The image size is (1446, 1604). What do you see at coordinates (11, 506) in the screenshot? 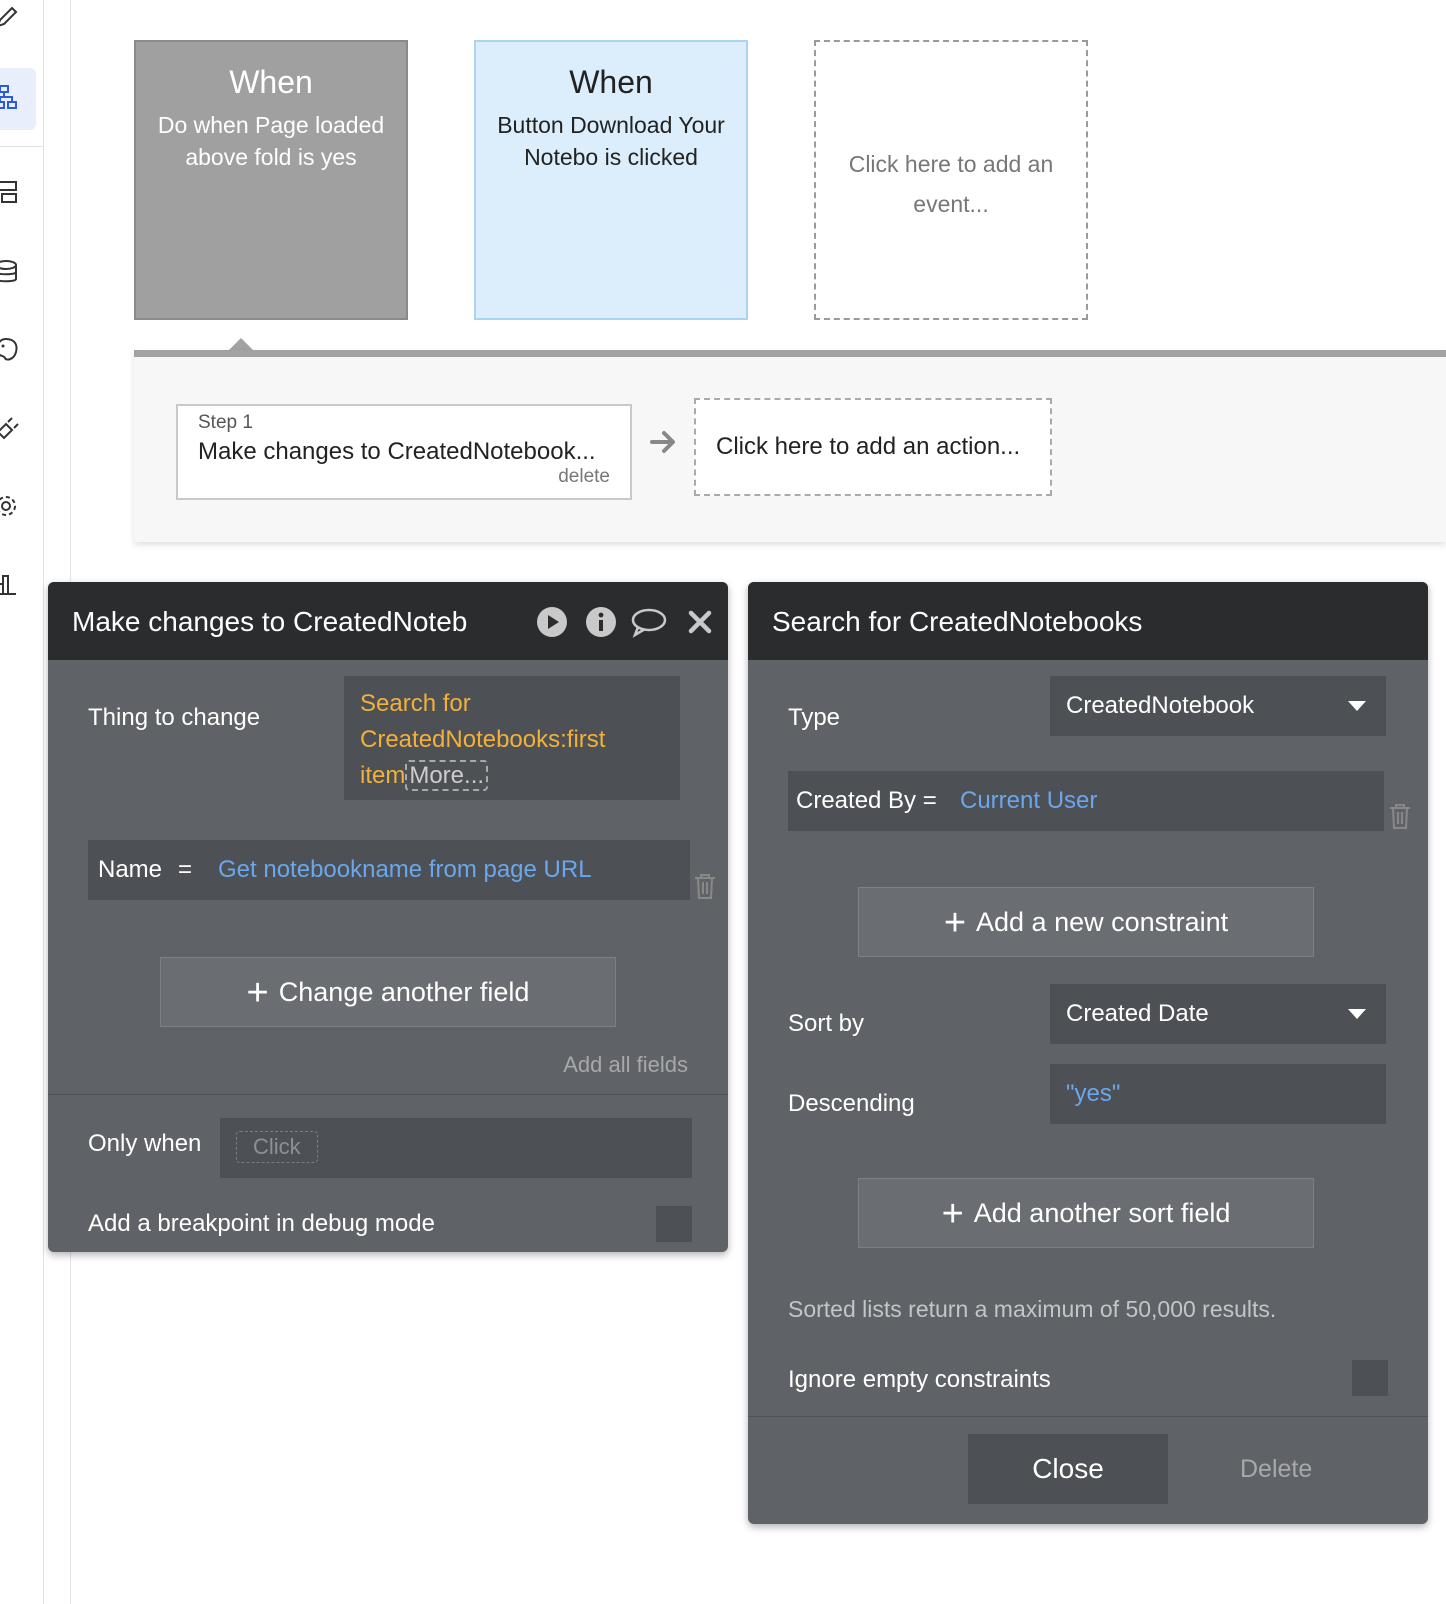
I see `gear-icon` at bounding box center [11, 506].